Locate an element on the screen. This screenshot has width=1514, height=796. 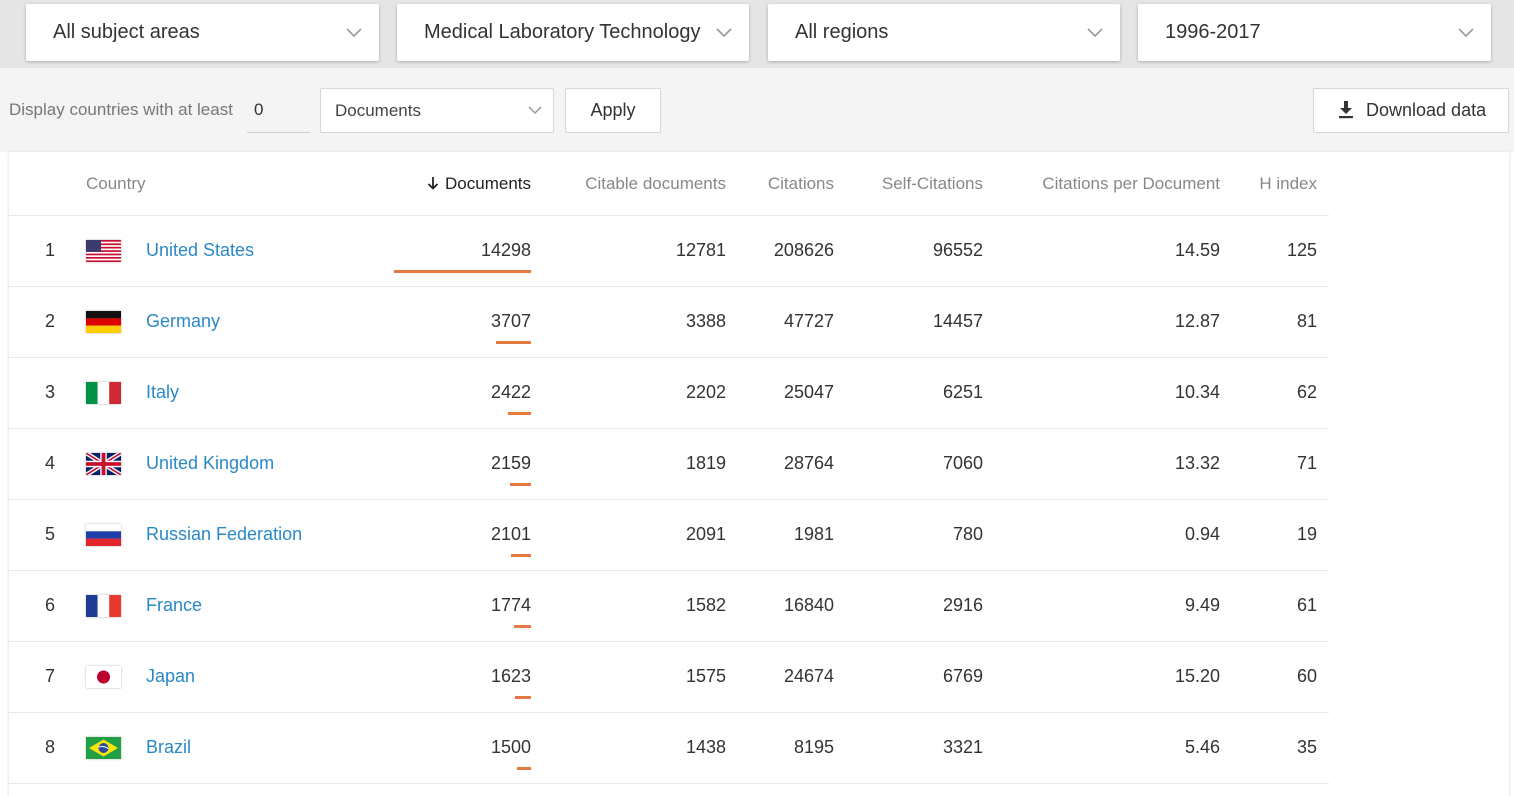
subject-category-dropdown: Medical Laboratory Technology is located at coordinates (573, 32).